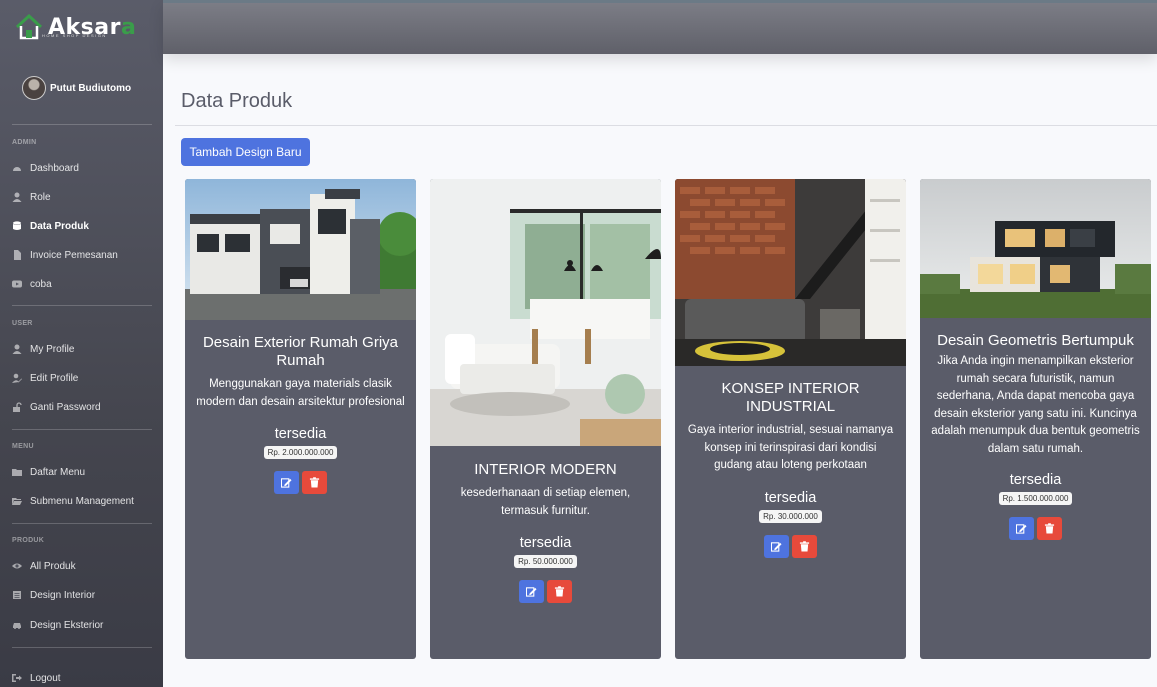  What do you see at coordinates (22, 323) in the screenshot?
I see `heading-user: USER` at bounding box center [22, 323].